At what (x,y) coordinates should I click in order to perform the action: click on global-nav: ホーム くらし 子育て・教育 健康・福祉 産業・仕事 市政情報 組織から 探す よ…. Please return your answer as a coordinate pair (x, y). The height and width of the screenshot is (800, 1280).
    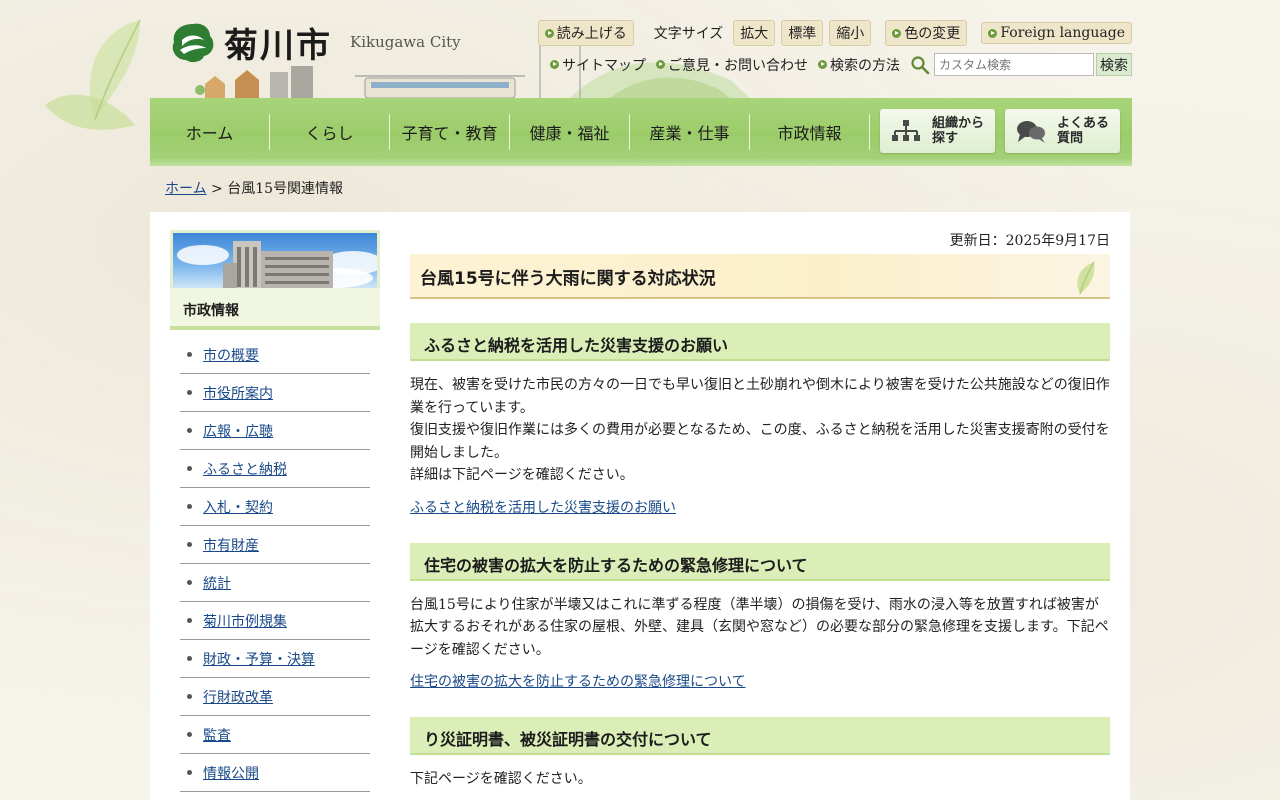
    Looking at the image, I should click on (641, 132).